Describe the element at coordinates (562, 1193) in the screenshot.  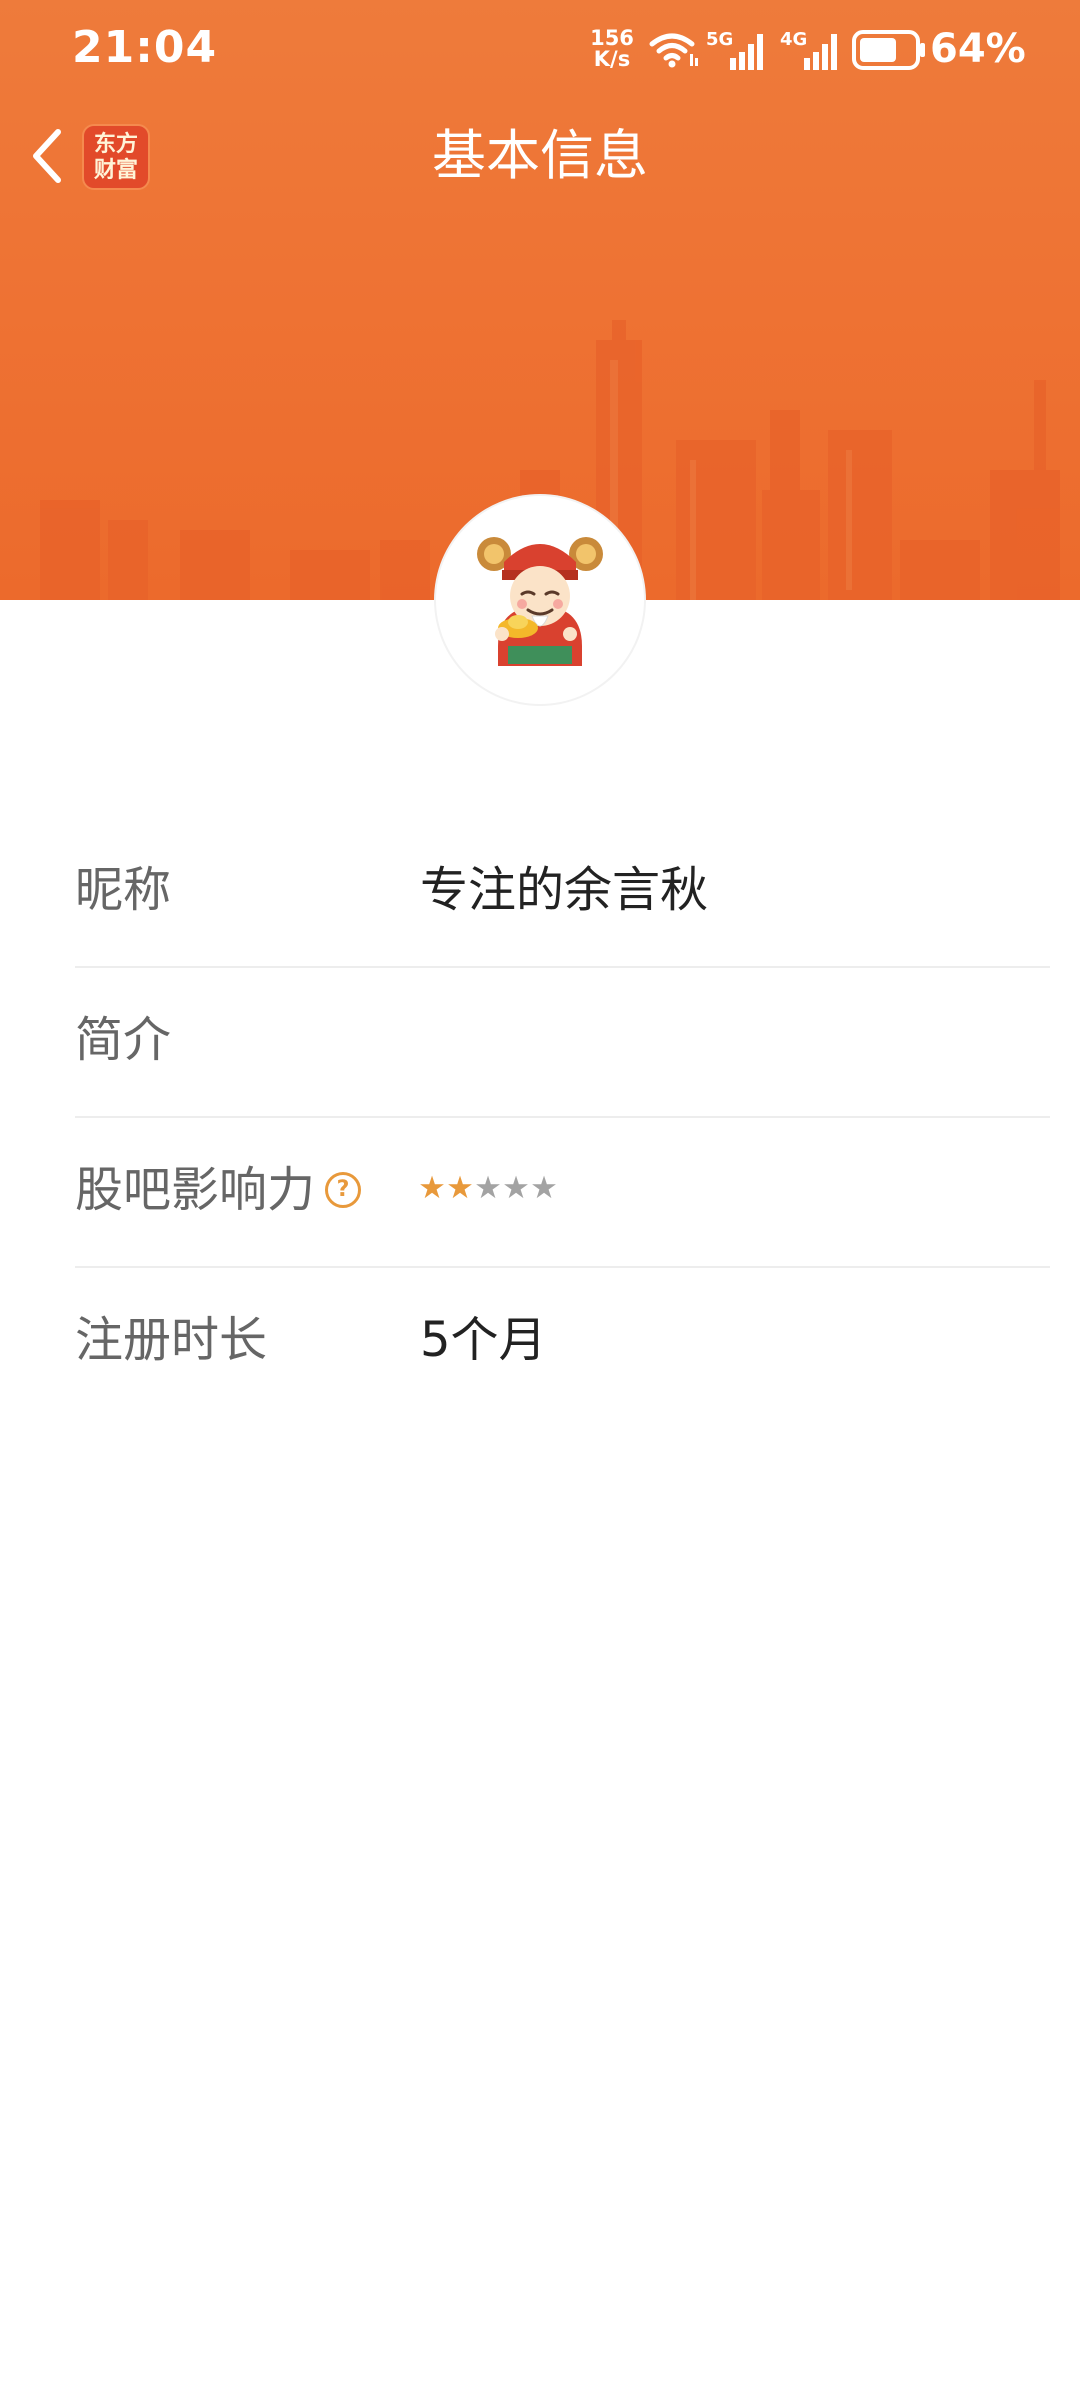
I see `influence-row: 股吧影响力 ? ★★★★★` at that location.